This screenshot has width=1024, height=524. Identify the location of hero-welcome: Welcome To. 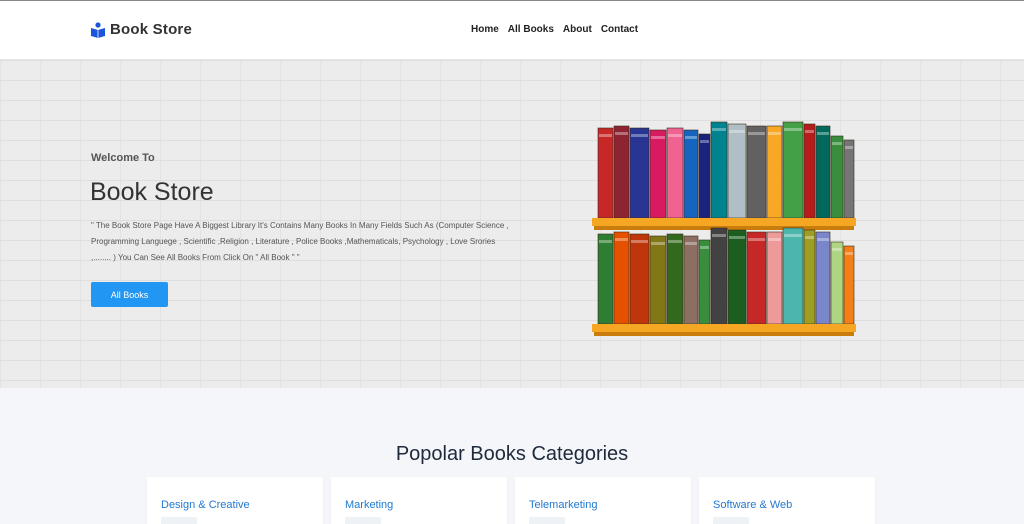
(123, 158).